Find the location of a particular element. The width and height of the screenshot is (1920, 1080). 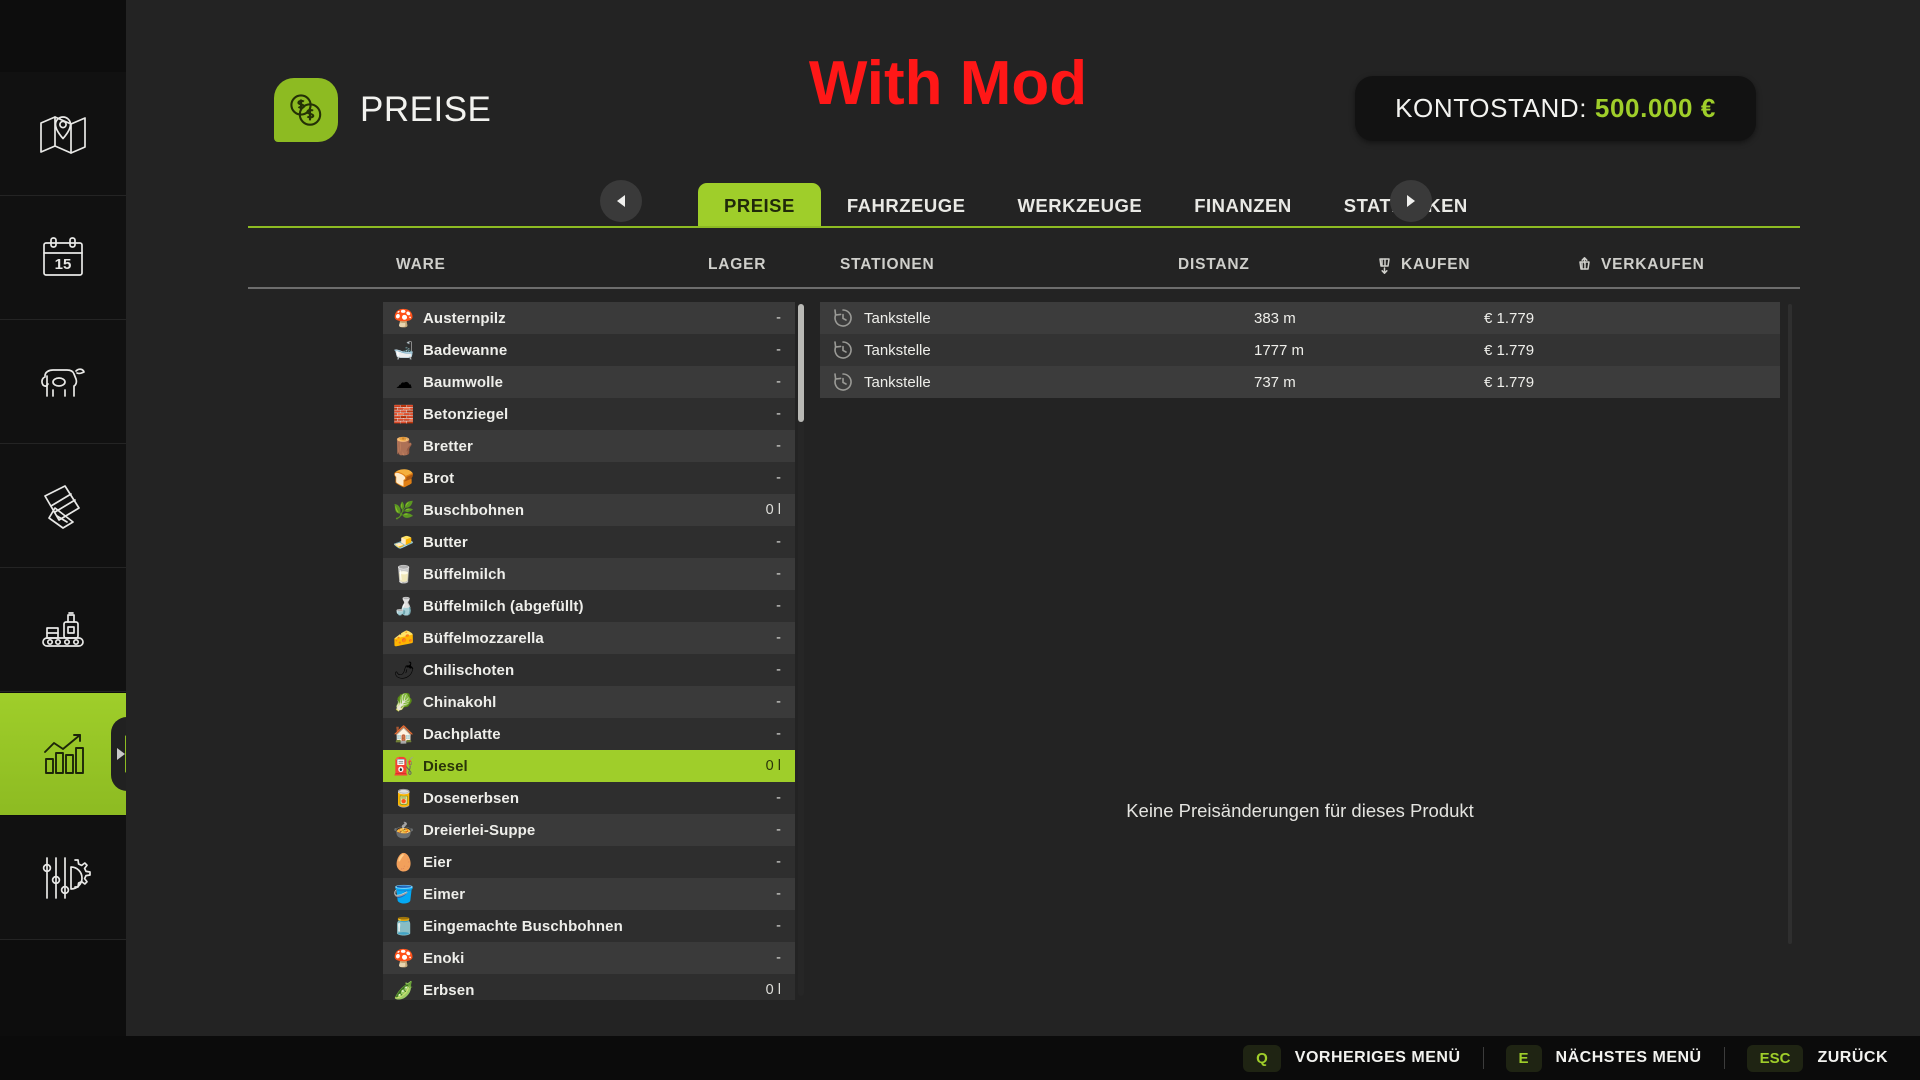

hint-label-back: ZURÜCK is located at coordinates (1852, 1057).